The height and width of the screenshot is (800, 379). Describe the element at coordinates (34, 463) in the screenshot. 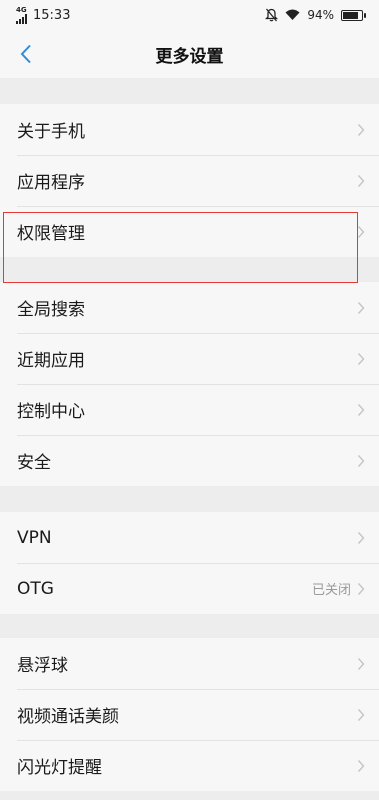

I see `settings-item-label: 安全` at that location.